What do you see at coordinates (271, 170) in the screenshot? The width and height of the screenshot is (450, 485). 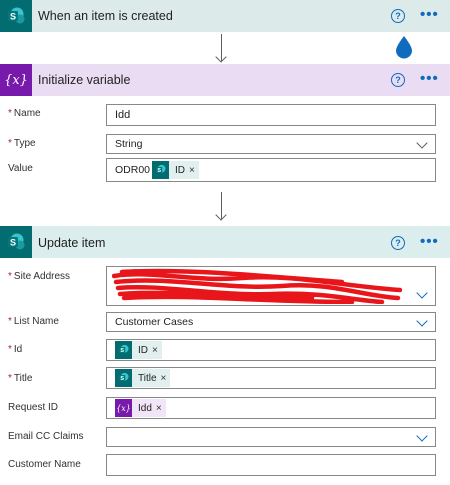 I see `value-field: ODR00 S ID ×` at bounding box center [271, 170].